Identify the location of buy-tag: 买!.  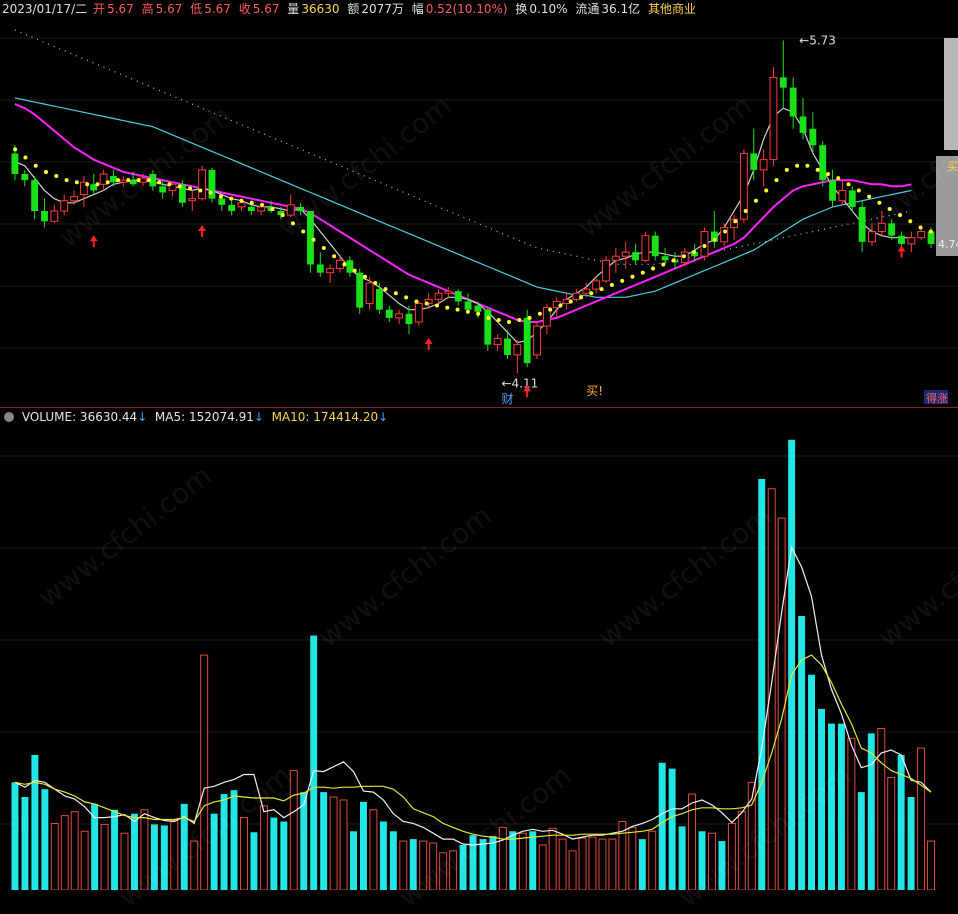
(594, 391).